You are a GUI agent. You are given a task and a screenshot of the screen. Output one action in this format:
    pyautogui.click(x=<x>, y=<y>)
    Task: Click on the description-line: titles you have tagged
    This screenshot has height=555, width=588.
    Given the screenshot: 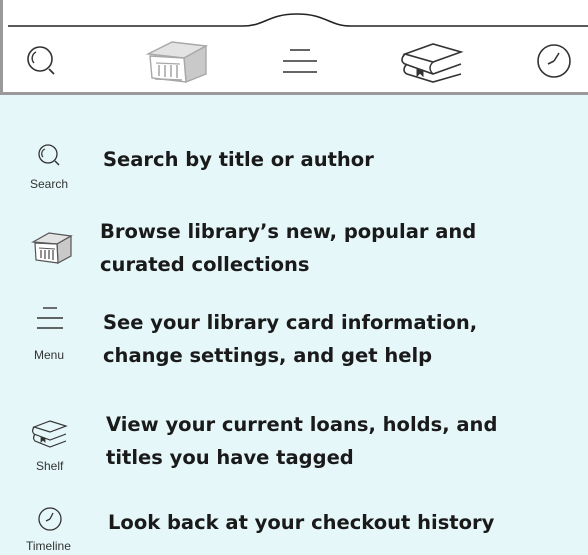 What is the action you would take?
    pyautogui.click(x=230, y=457)
    